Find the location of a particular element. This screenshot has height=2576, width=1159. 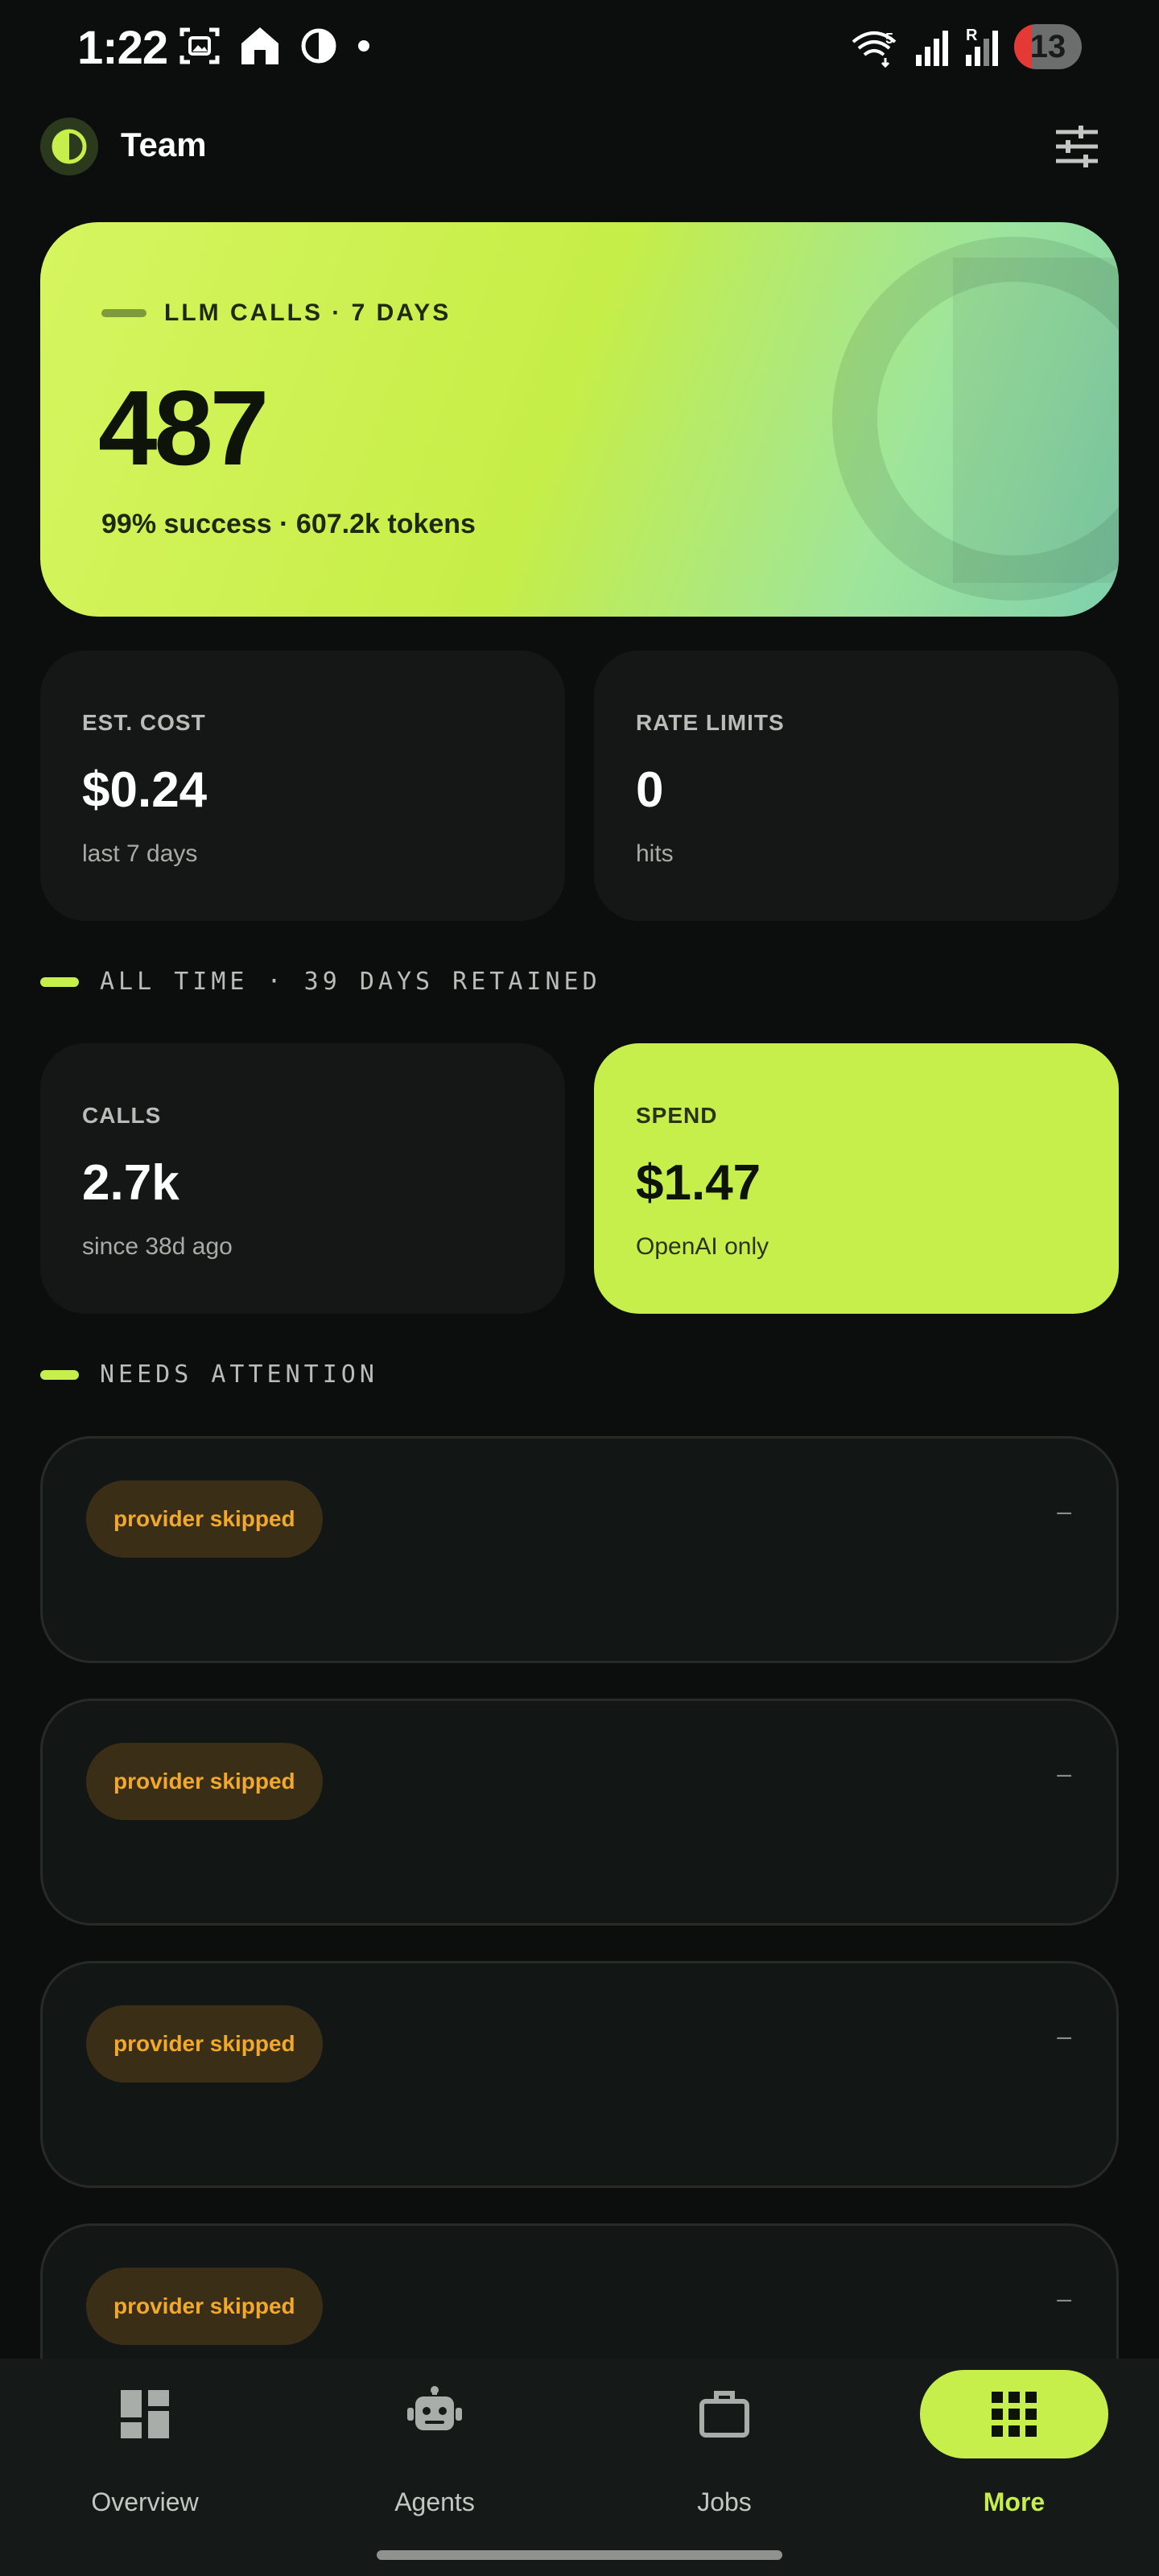

contrast-icon is located at coordinates (318, 46).